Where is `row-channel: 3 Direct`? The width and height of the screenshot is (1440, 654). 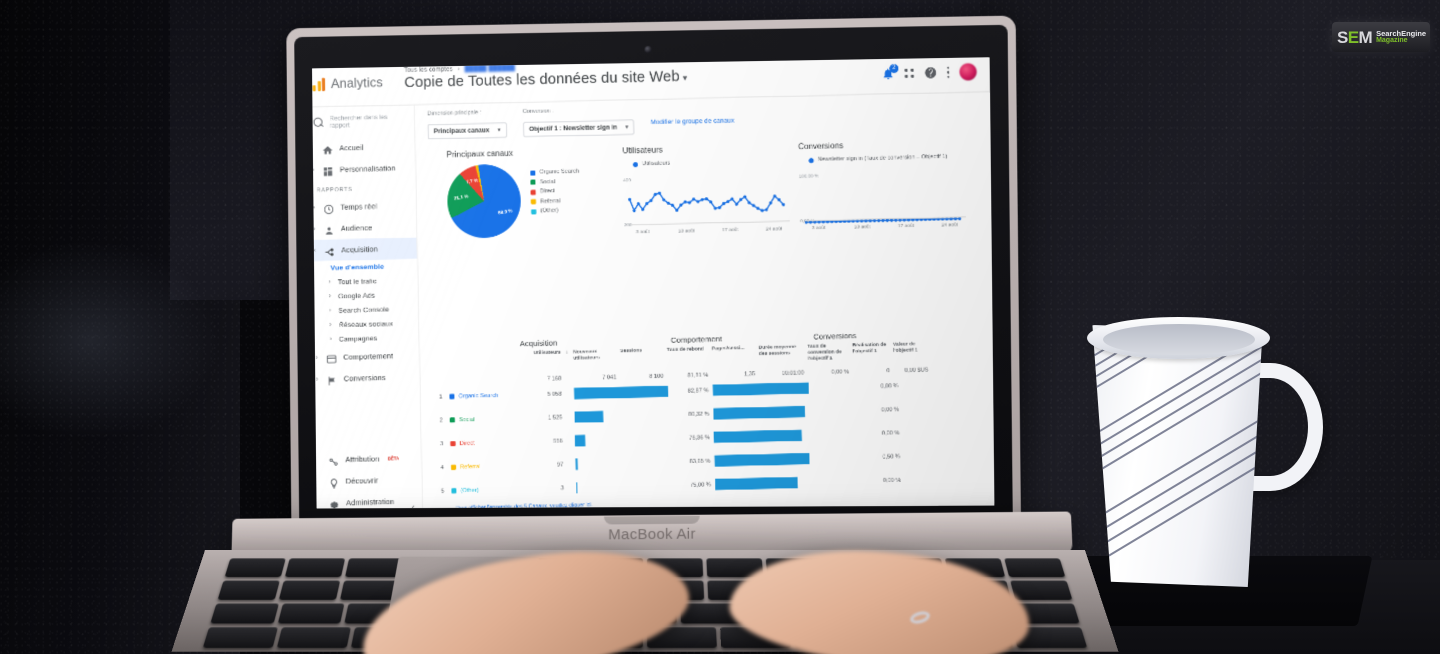
row-channel: 3 Direct is located at coordinates (477, 443).